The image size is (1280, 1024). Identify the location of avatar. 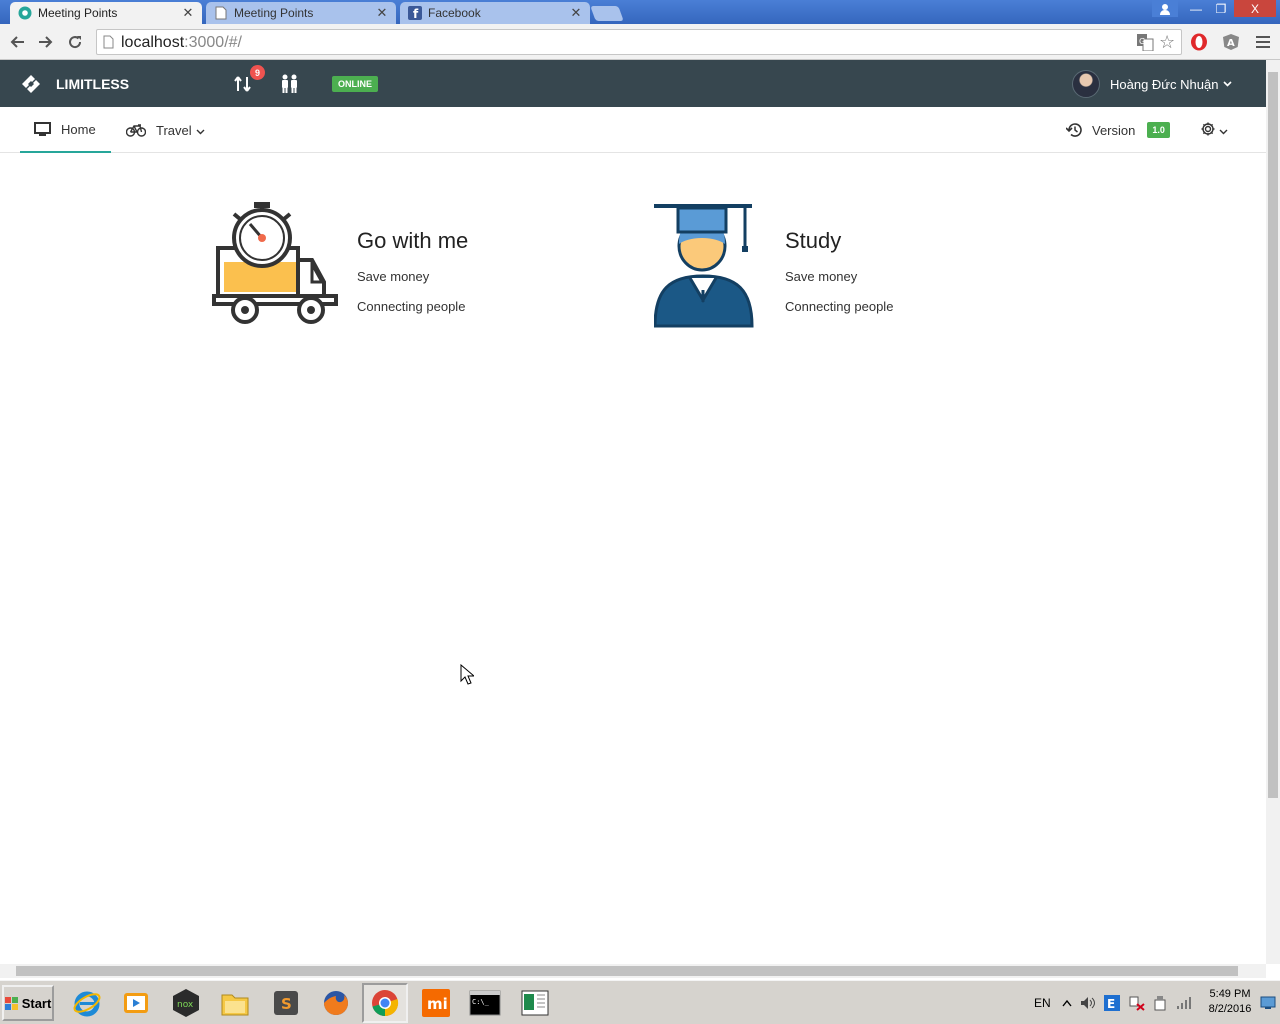
(1086, 84).